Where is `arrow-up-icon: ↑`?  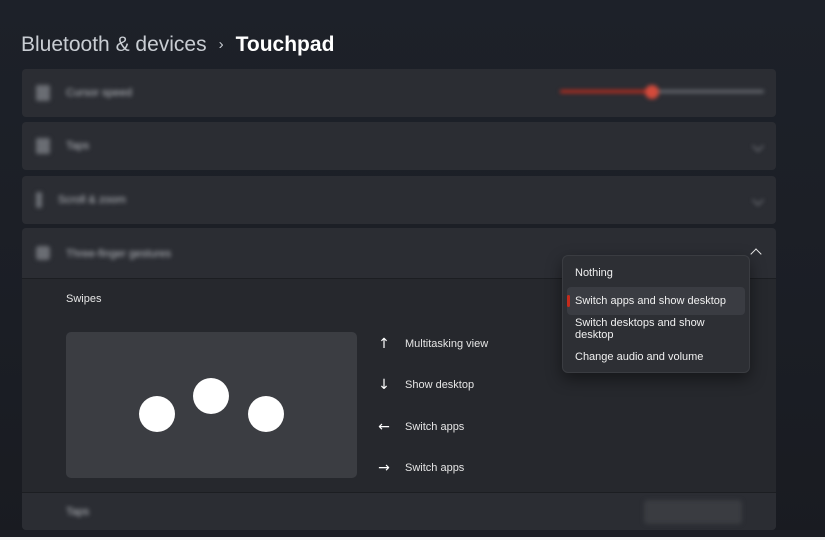
arrow-up-icon: ↑ is located at coordinates (384, 344).